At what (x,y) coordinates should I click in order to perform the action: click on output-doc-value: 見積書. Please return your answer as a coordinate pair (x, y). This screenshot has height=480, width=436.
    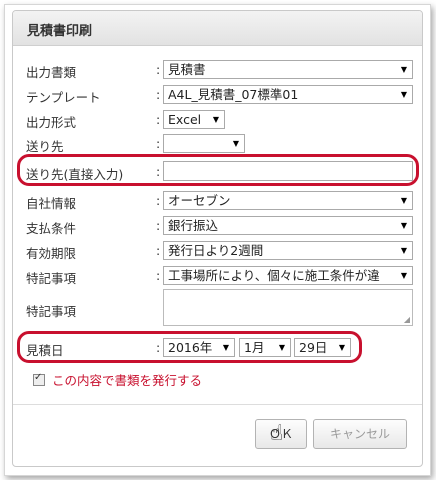
    Looking at the image, I should click on (187, 69).